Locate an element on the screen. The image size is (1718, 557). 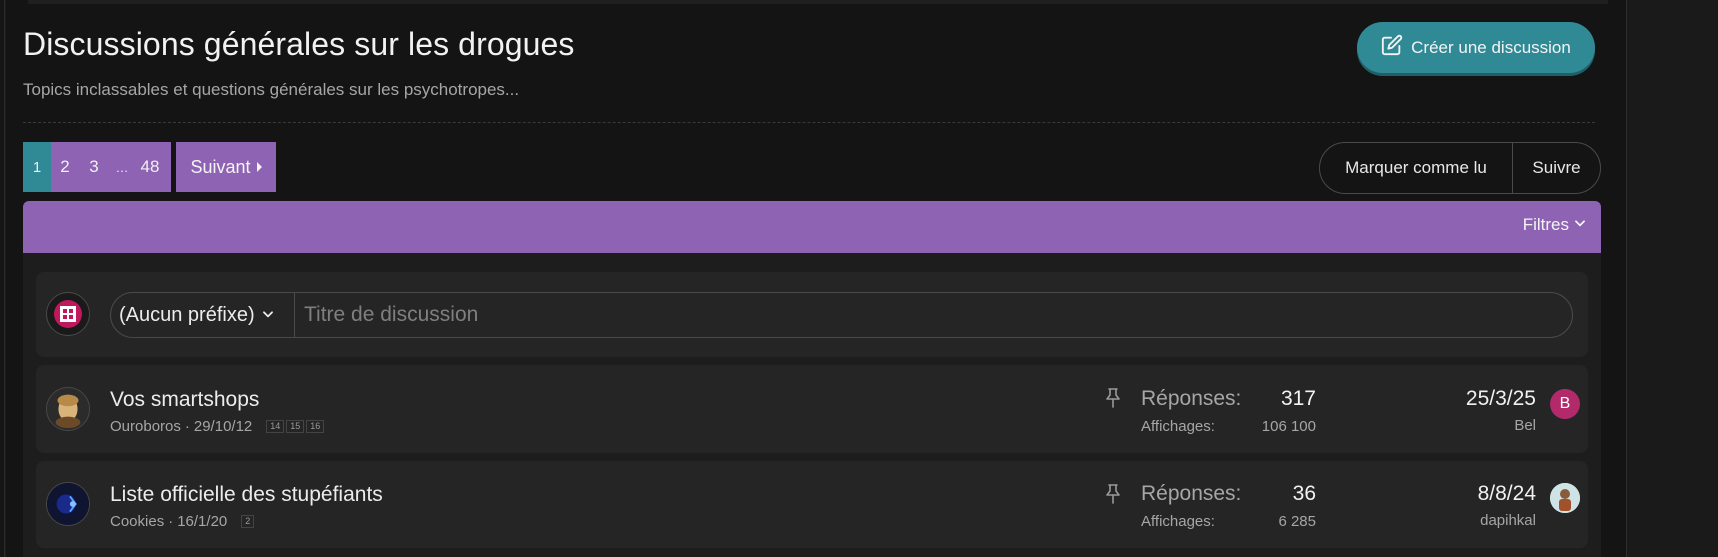
thread-author: Ouroboros is located at coordinates (145, 426).